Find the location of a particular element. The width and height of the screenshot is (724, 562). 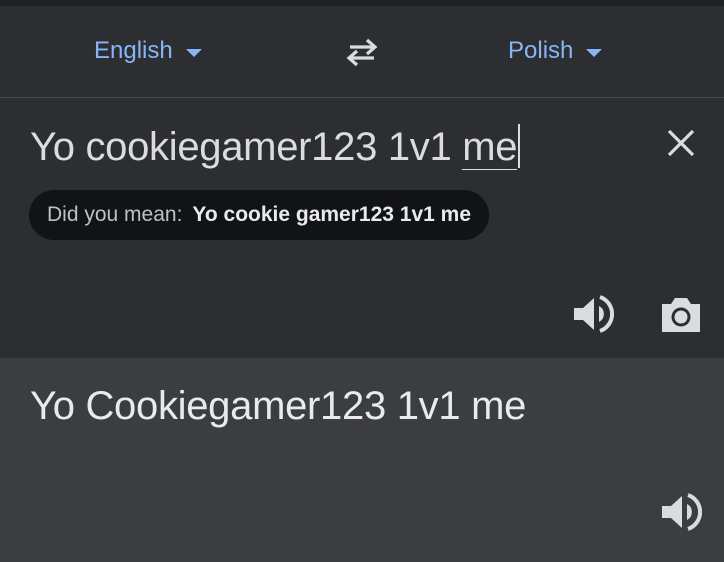

target-language-label: Polish is located at coordinates (541, 50).